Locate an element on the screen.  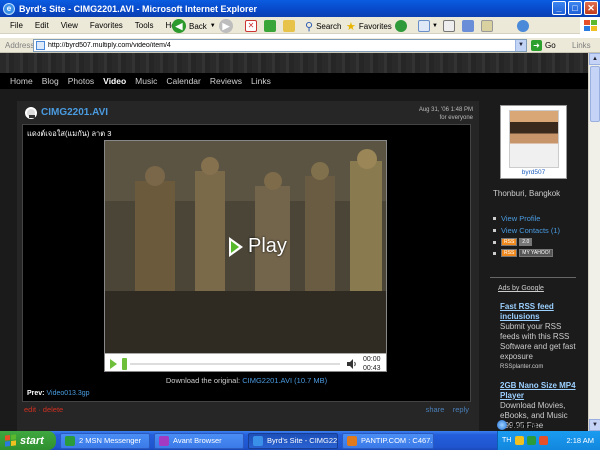
favorites-button: ★ Favorites is located at coordinates (369, 26).